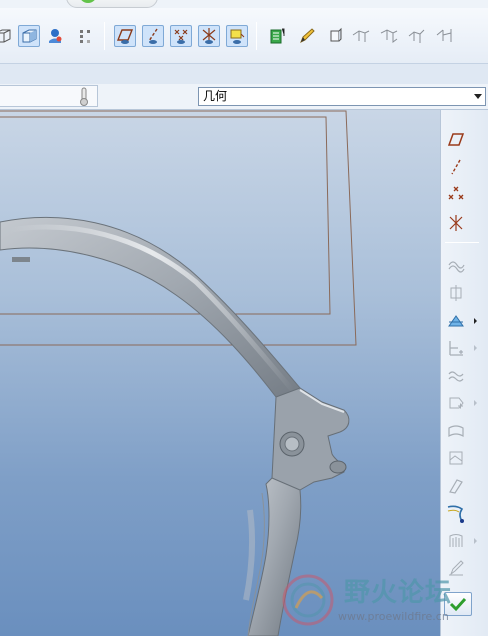 This screenshot has width=488, height=636. I want to click on feature-toolbar, so click(464, 373).